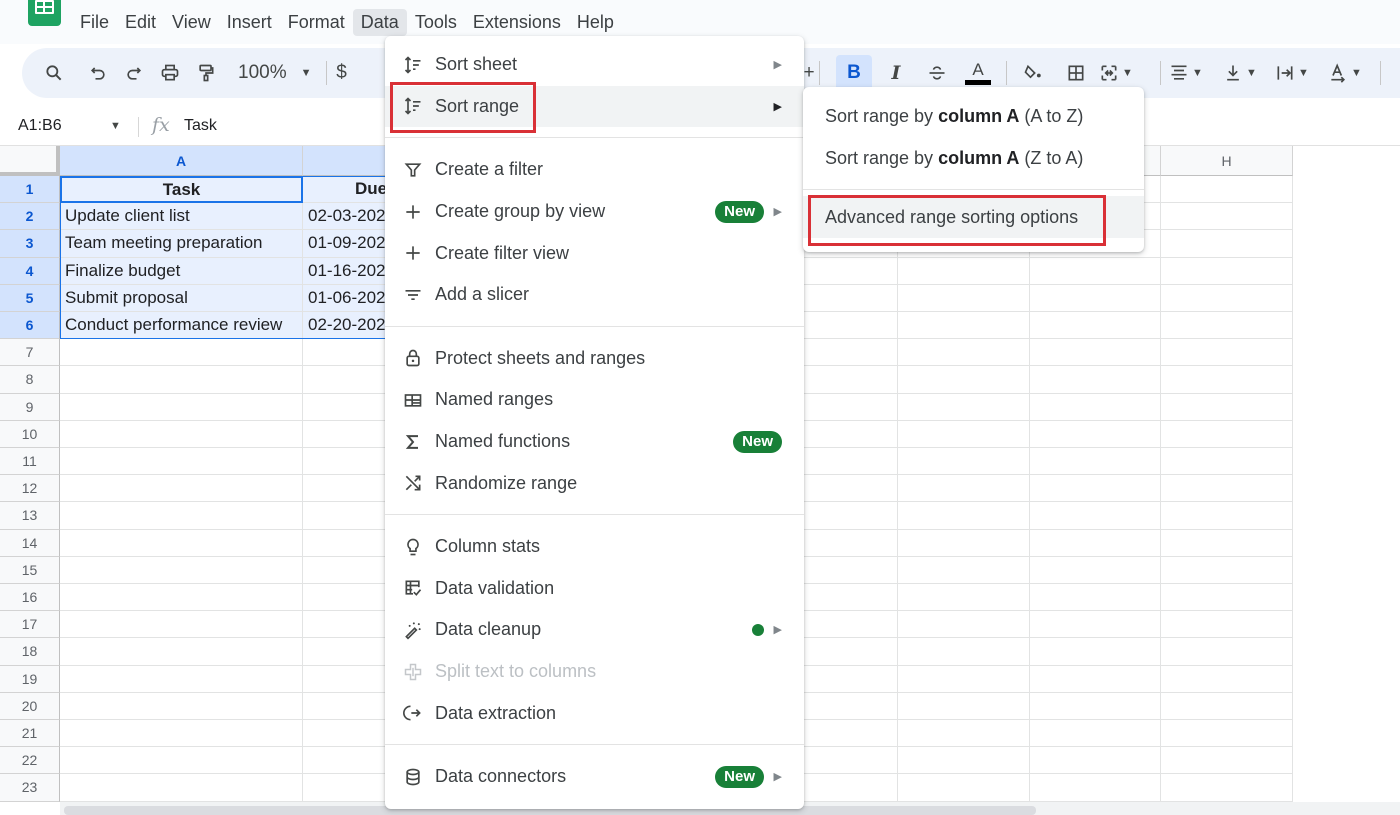 This screenshot has height=815, width=1400. What do you see at coordinates (594, 295) in the screenshot?
I see `menu-item-add-a-slicer: Add a slicer` at bounding box center [594, 295].